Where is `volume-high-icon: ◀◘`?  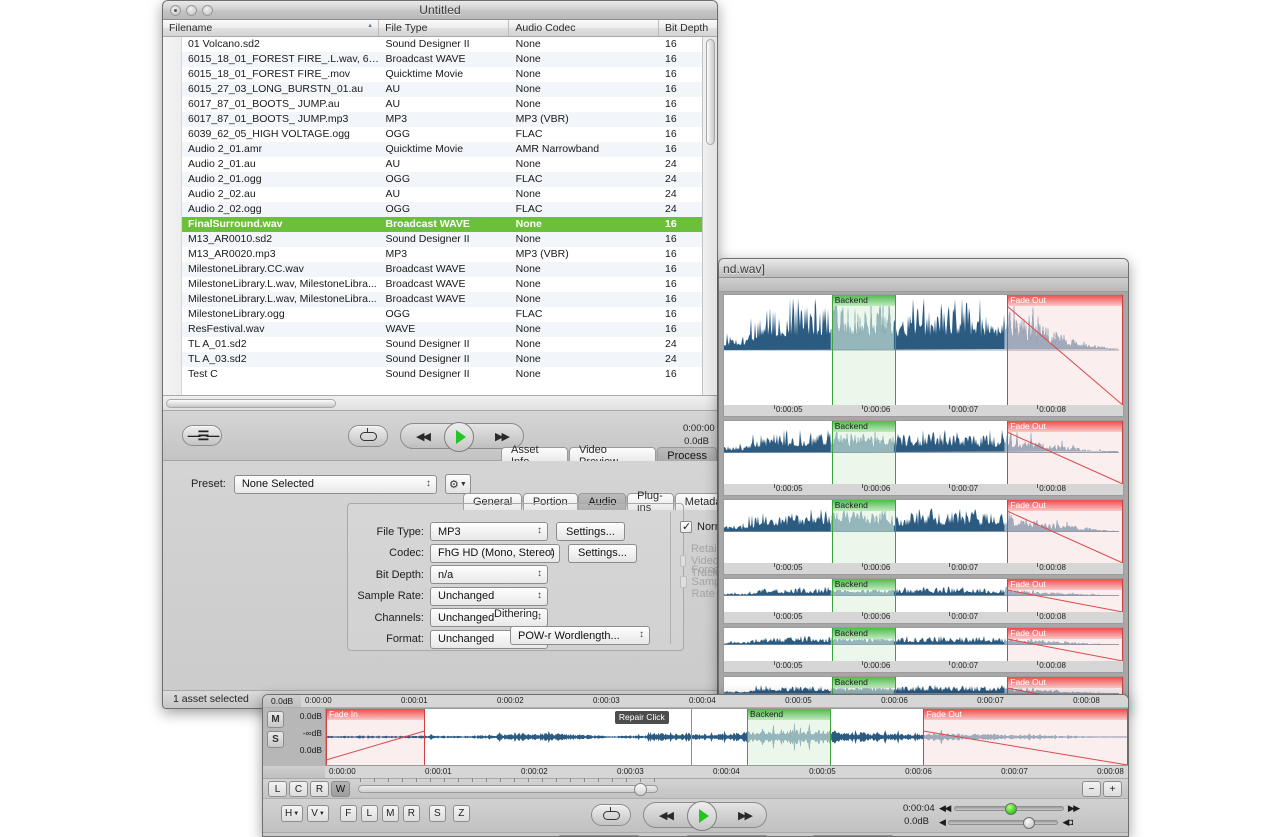 volume-high-icon: ◀◘ is located at coordinates (1067, 822).